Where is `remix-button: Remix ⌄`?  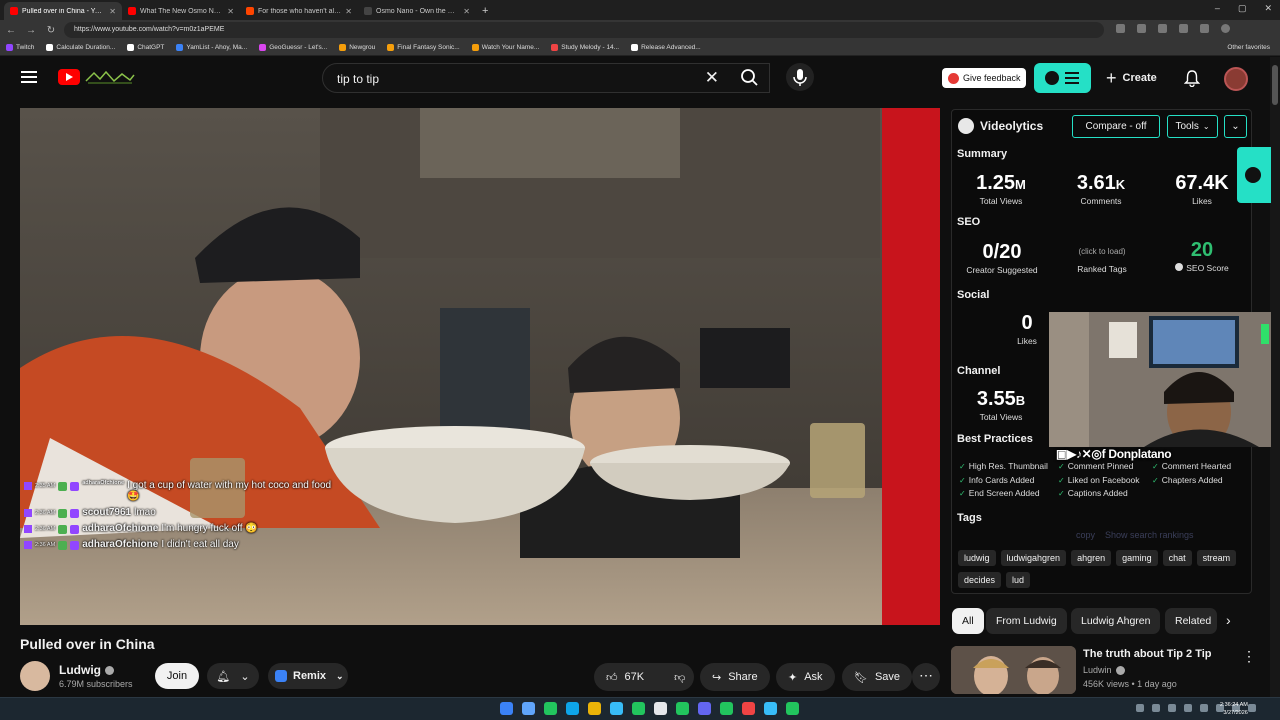 remix-button: Remix ⌄ is located at coordinates (308, 676).